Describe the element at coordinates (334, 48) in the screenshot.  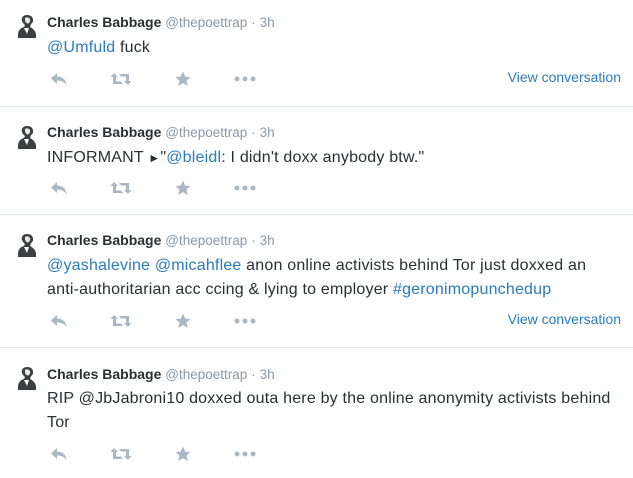
I see `tweet-text: @Umfuld fuck` at that location.